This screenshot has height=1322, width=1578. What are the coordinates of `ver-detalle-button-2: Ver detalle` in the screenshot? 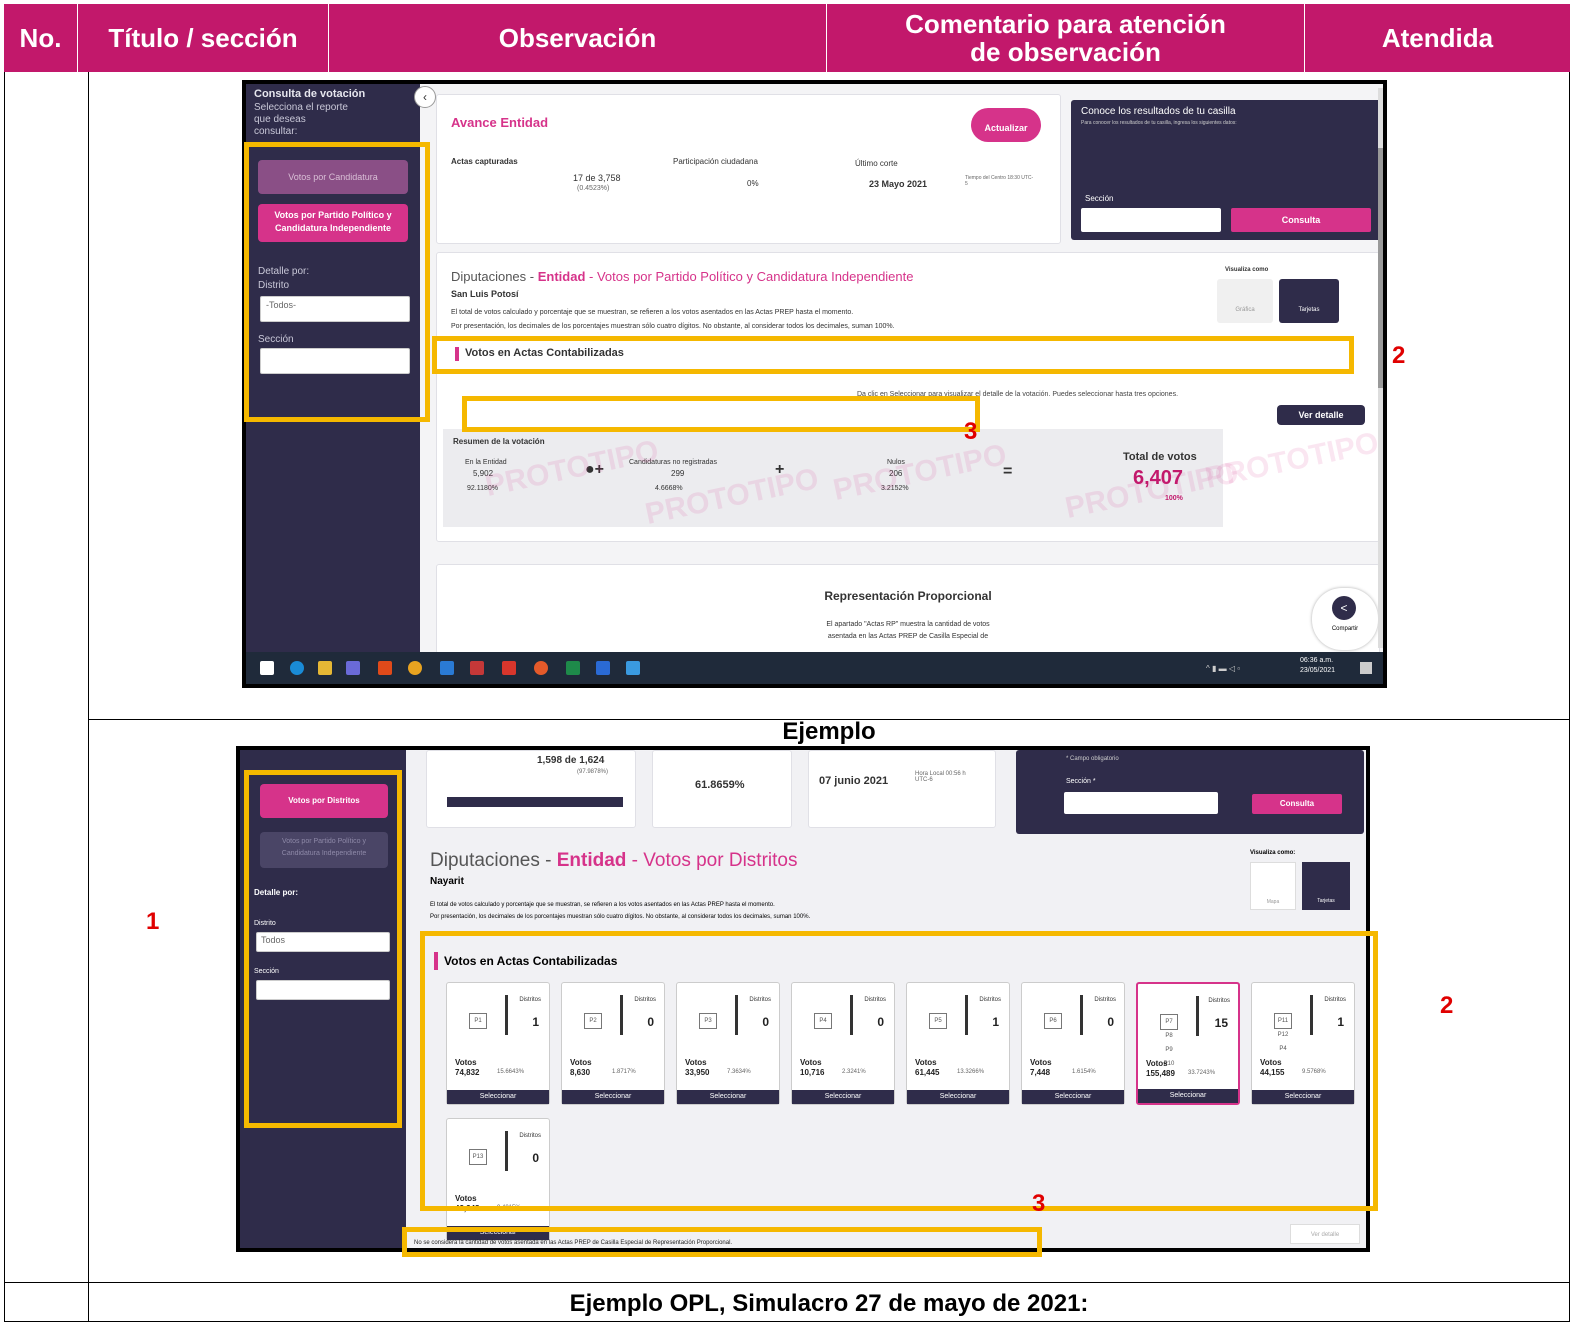 It's located at (1325, 1234).